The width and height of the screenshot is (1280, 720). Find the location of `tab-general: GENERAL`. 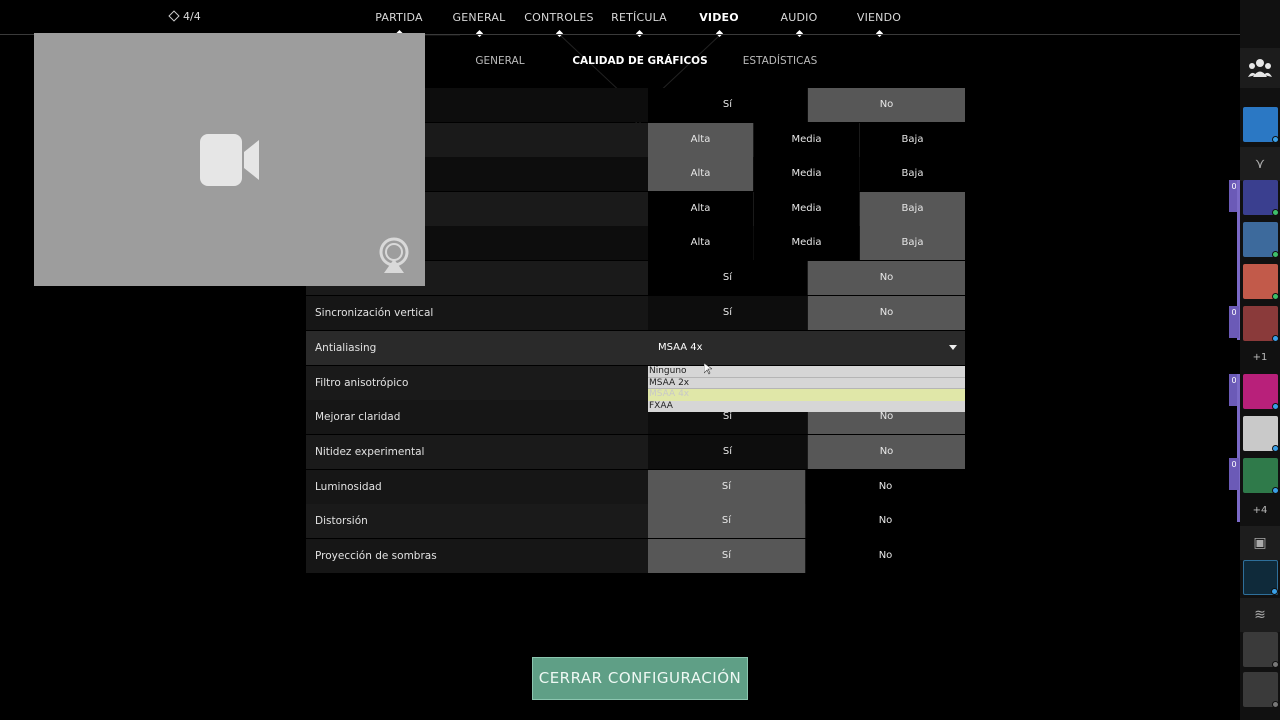

tab-general: GENERAL is located at coordinates (479, 17).